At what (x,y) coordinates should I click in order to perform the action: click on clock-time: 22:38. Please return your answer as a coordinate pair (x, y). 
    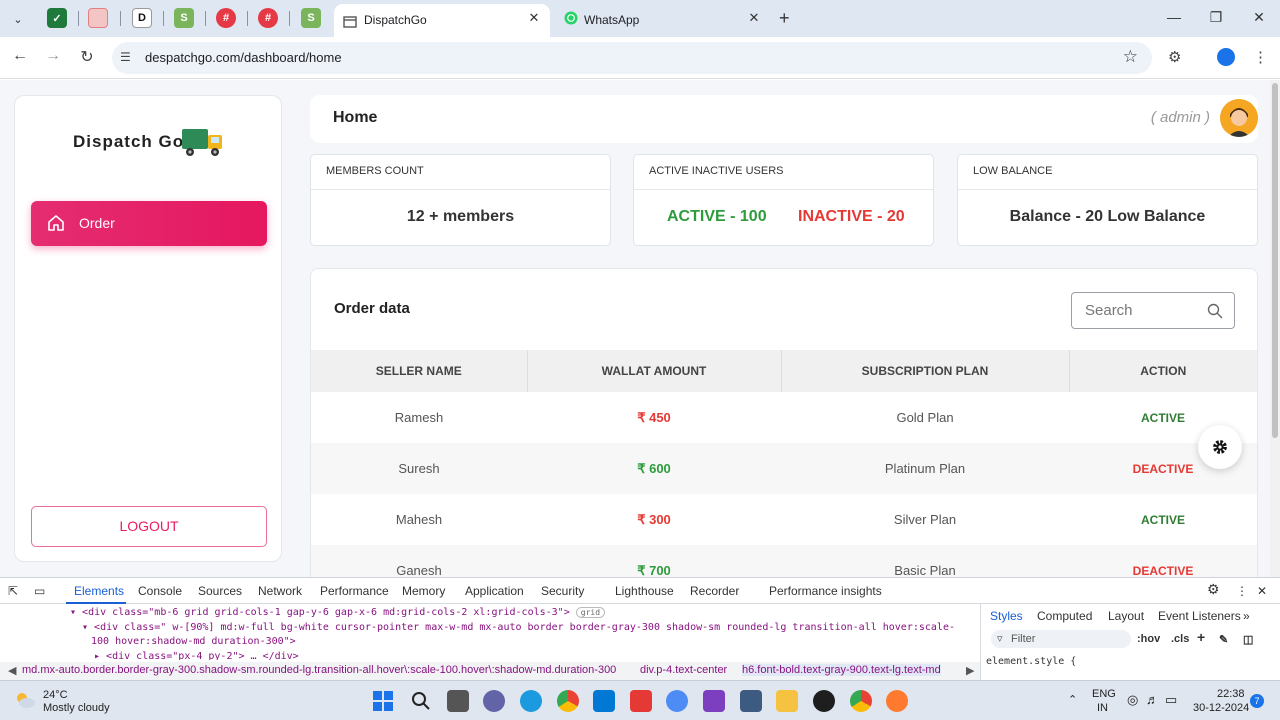
    Looking at the image, I should click on (1231, 694).